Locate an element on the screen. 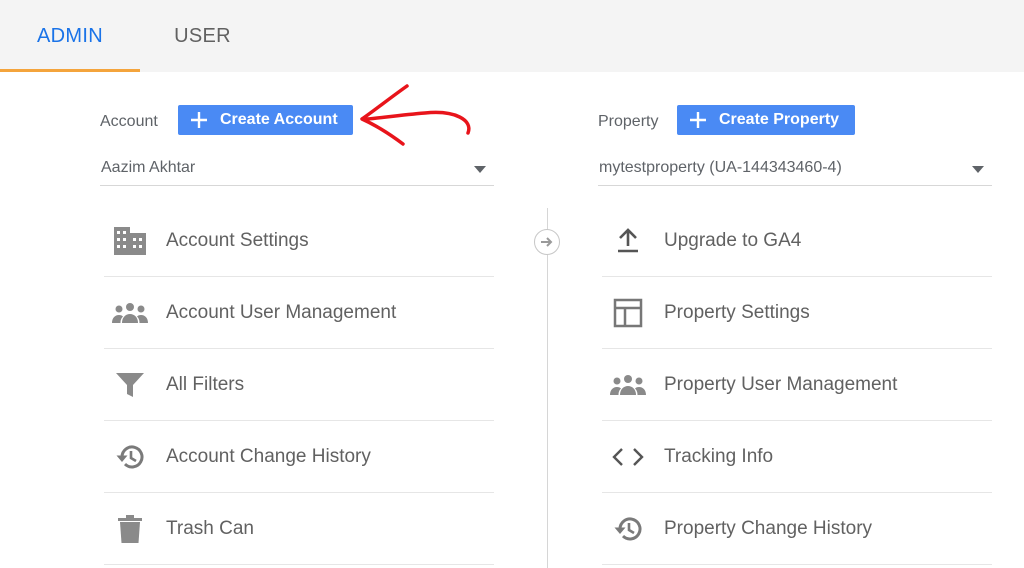 The image size is (1024, 568). property-change-history-item: Property Change History is located at coordinates (797, 529).